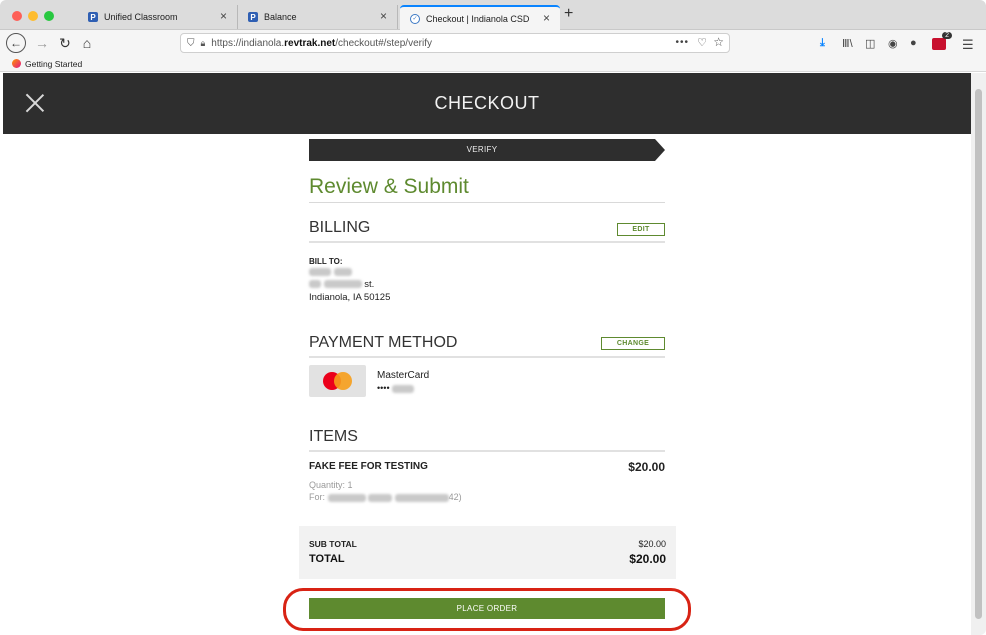 This screenshot has width=986, height=635. I want to click on home-icon: ⌂, so click(87, 43).